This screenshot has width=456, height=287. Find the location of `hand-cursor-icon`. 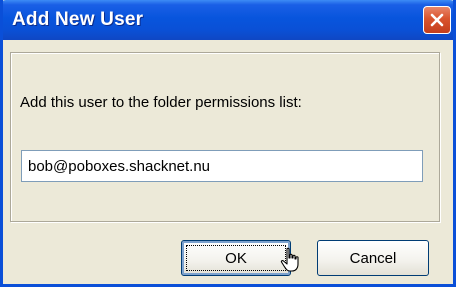

hand-cursor-icon is located at coordinates (289, 259).